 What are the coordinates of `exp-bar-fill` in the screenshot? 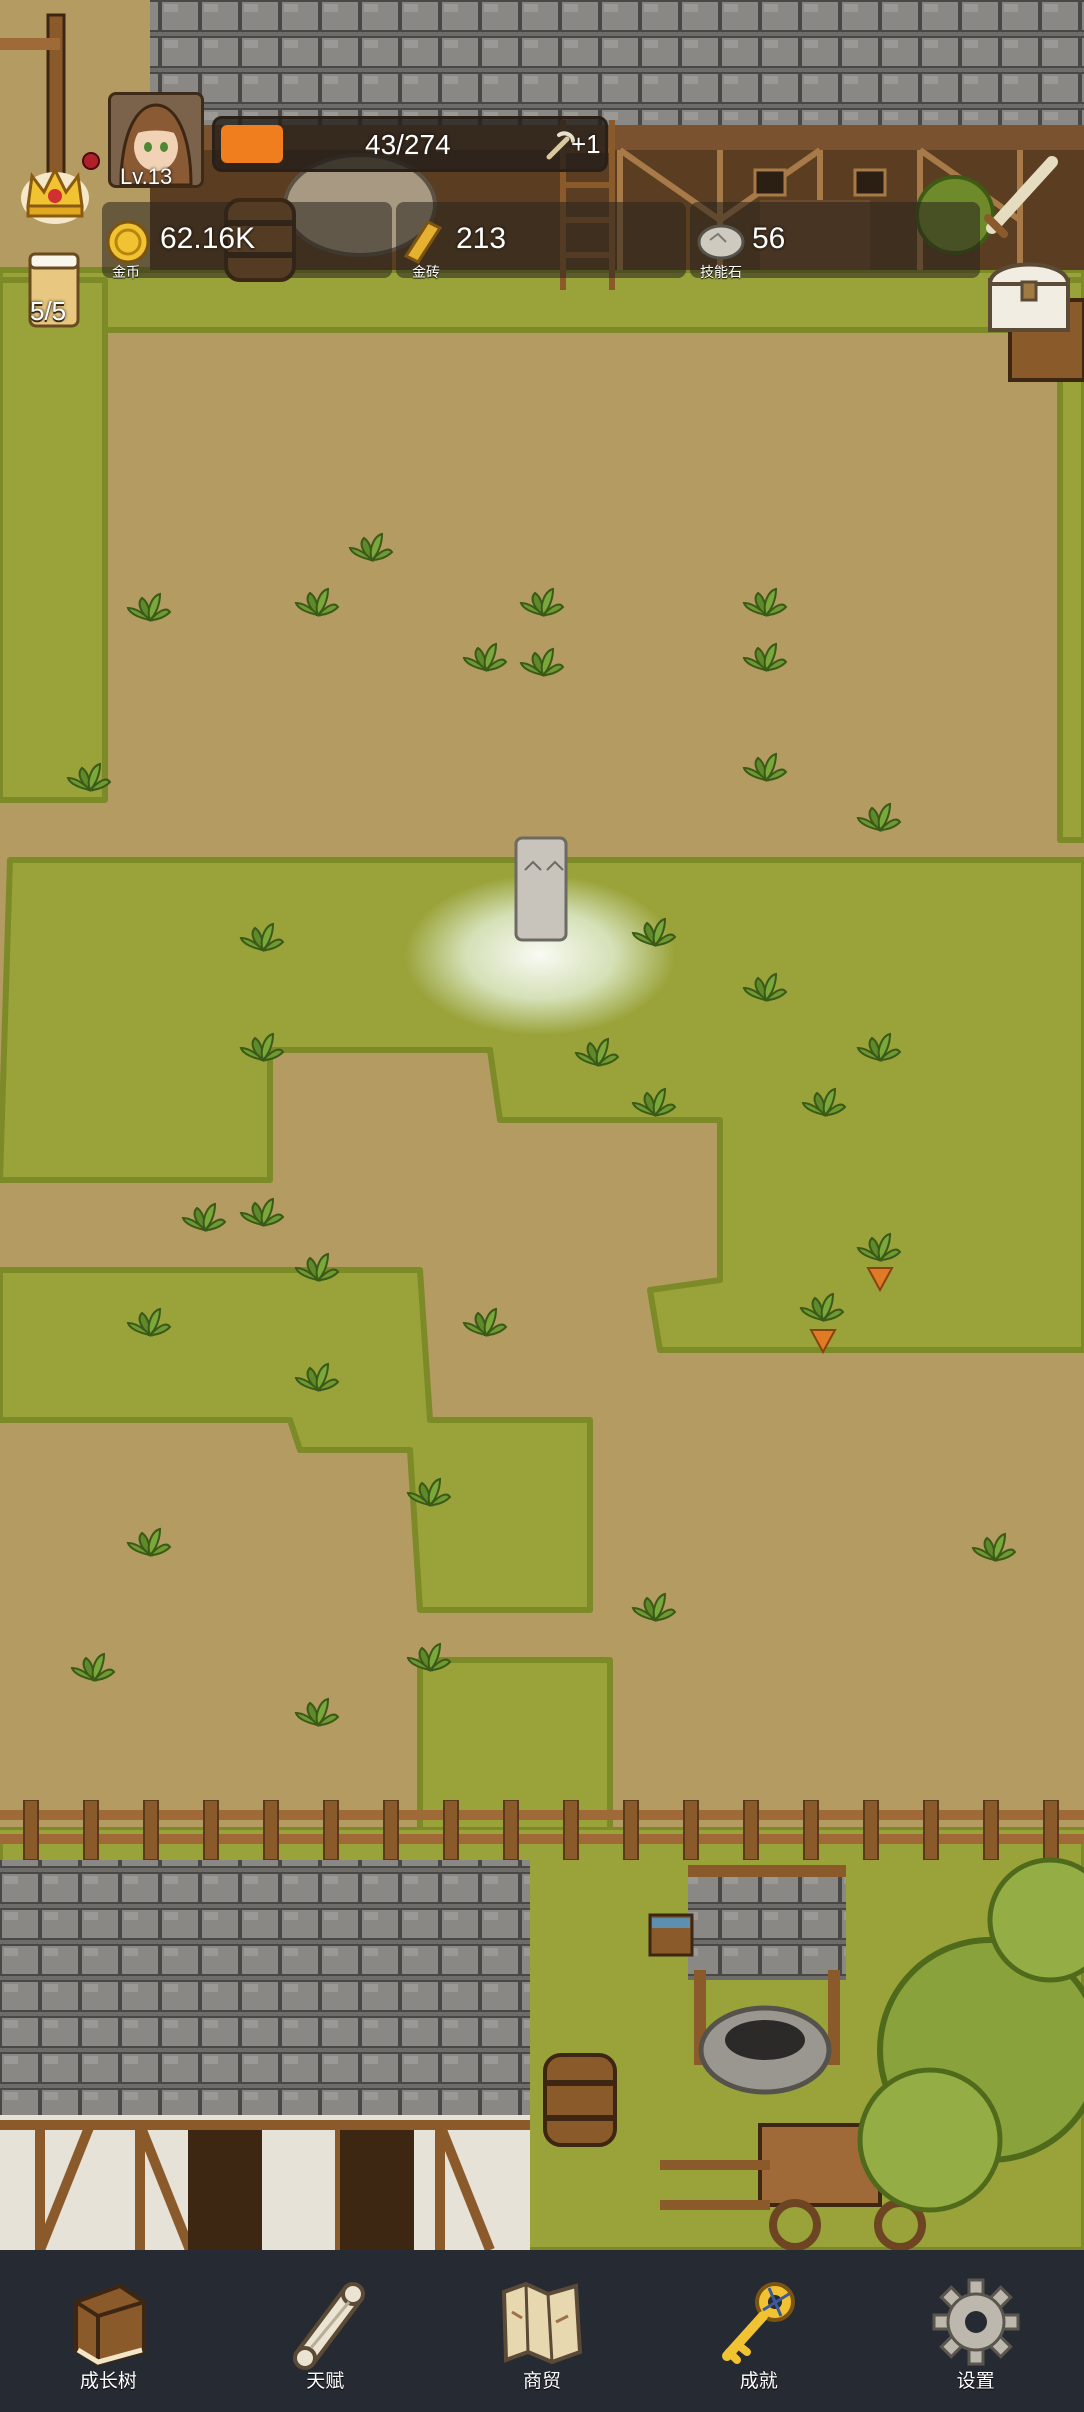 It's located at (252, 144).